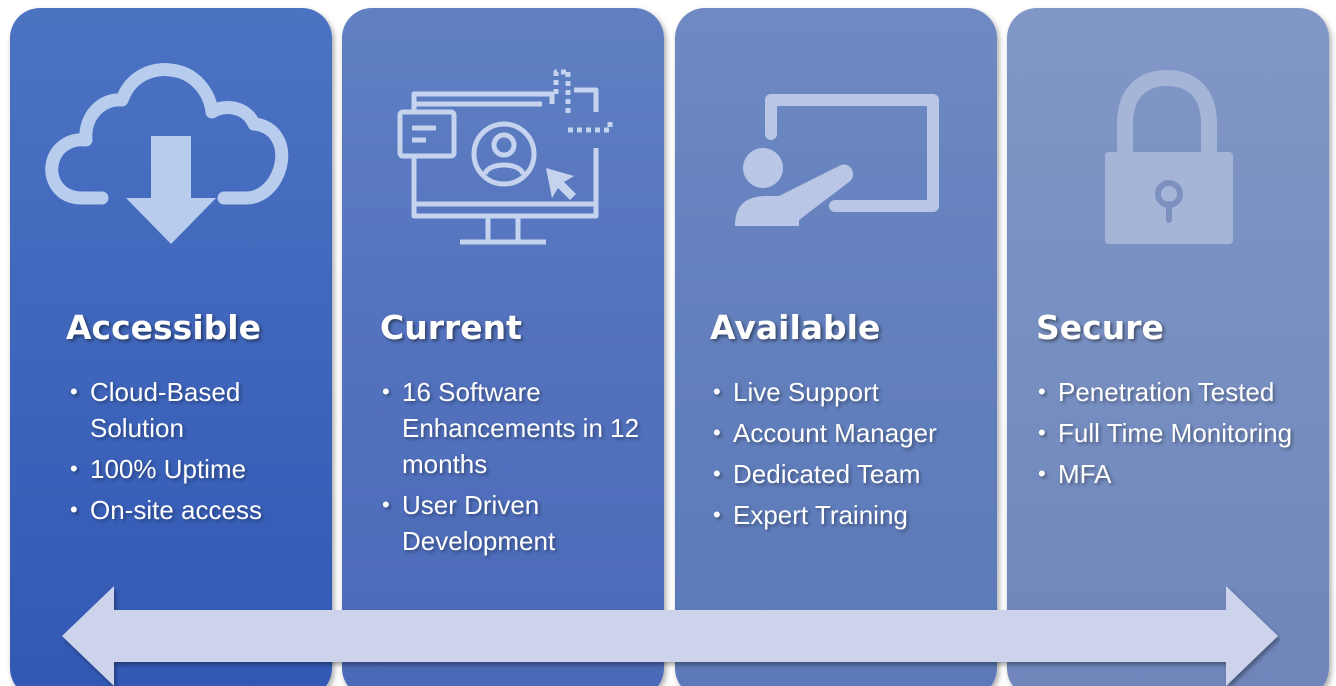 The width and height of the screenshot is (1336, 686). What do you see at coordinates (1166, 392) in the screenshot?
I see `bullet-text: Penetration Tested` at bounding box center [1166, 392].